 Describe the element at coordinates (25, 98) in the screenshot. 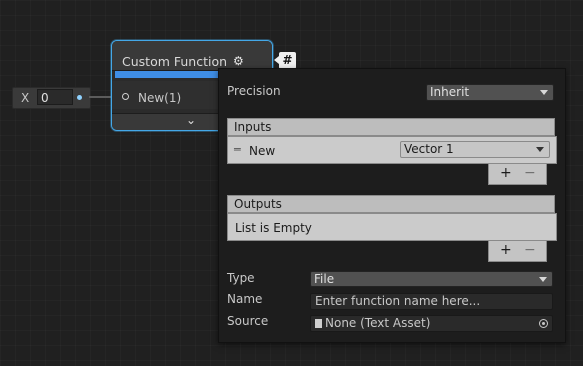

I see `input-x-label: X` at that location.